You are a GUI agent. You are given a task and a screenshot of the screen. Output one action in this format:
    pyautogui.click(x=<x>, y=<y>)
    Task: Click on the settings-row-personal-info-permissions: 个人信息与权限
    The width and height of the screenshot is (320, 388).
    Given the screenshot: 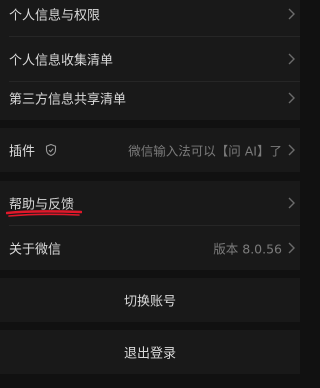 What is the action you would take?
    pyautogui.click(x=150, y=18)
    